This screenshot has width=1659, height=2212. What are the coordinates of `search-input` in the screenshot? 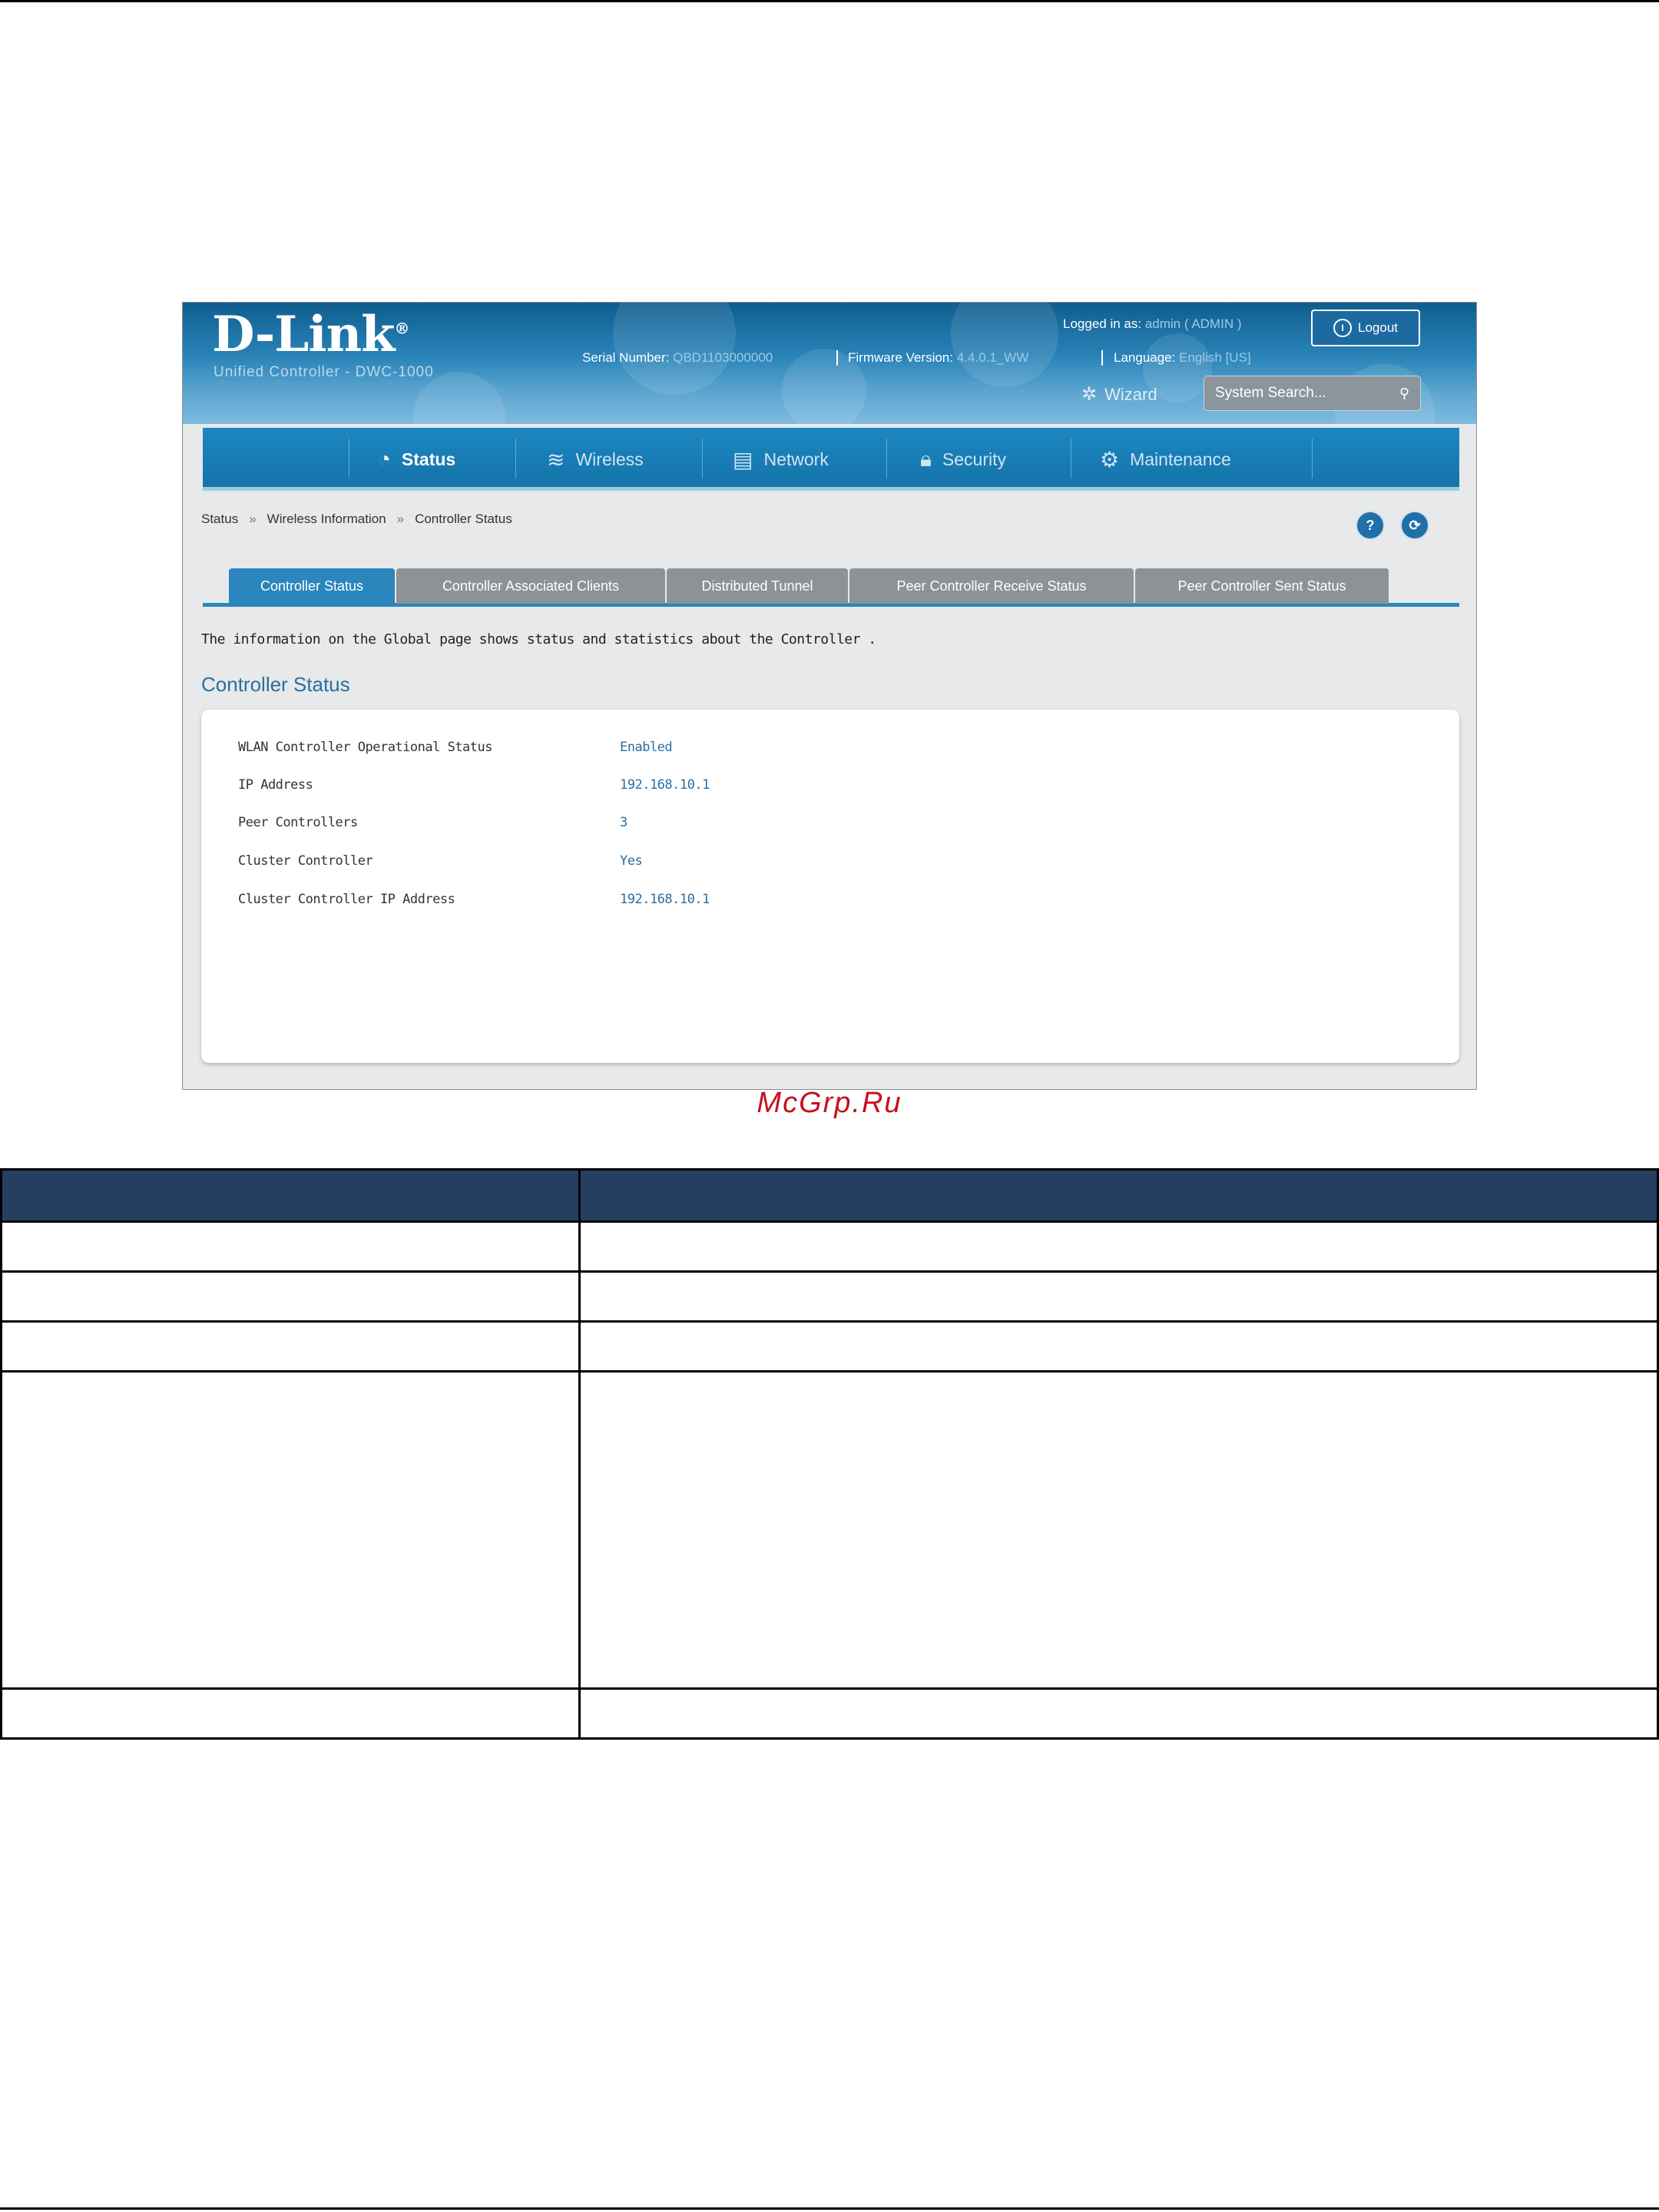 It's located at (1300, 393).